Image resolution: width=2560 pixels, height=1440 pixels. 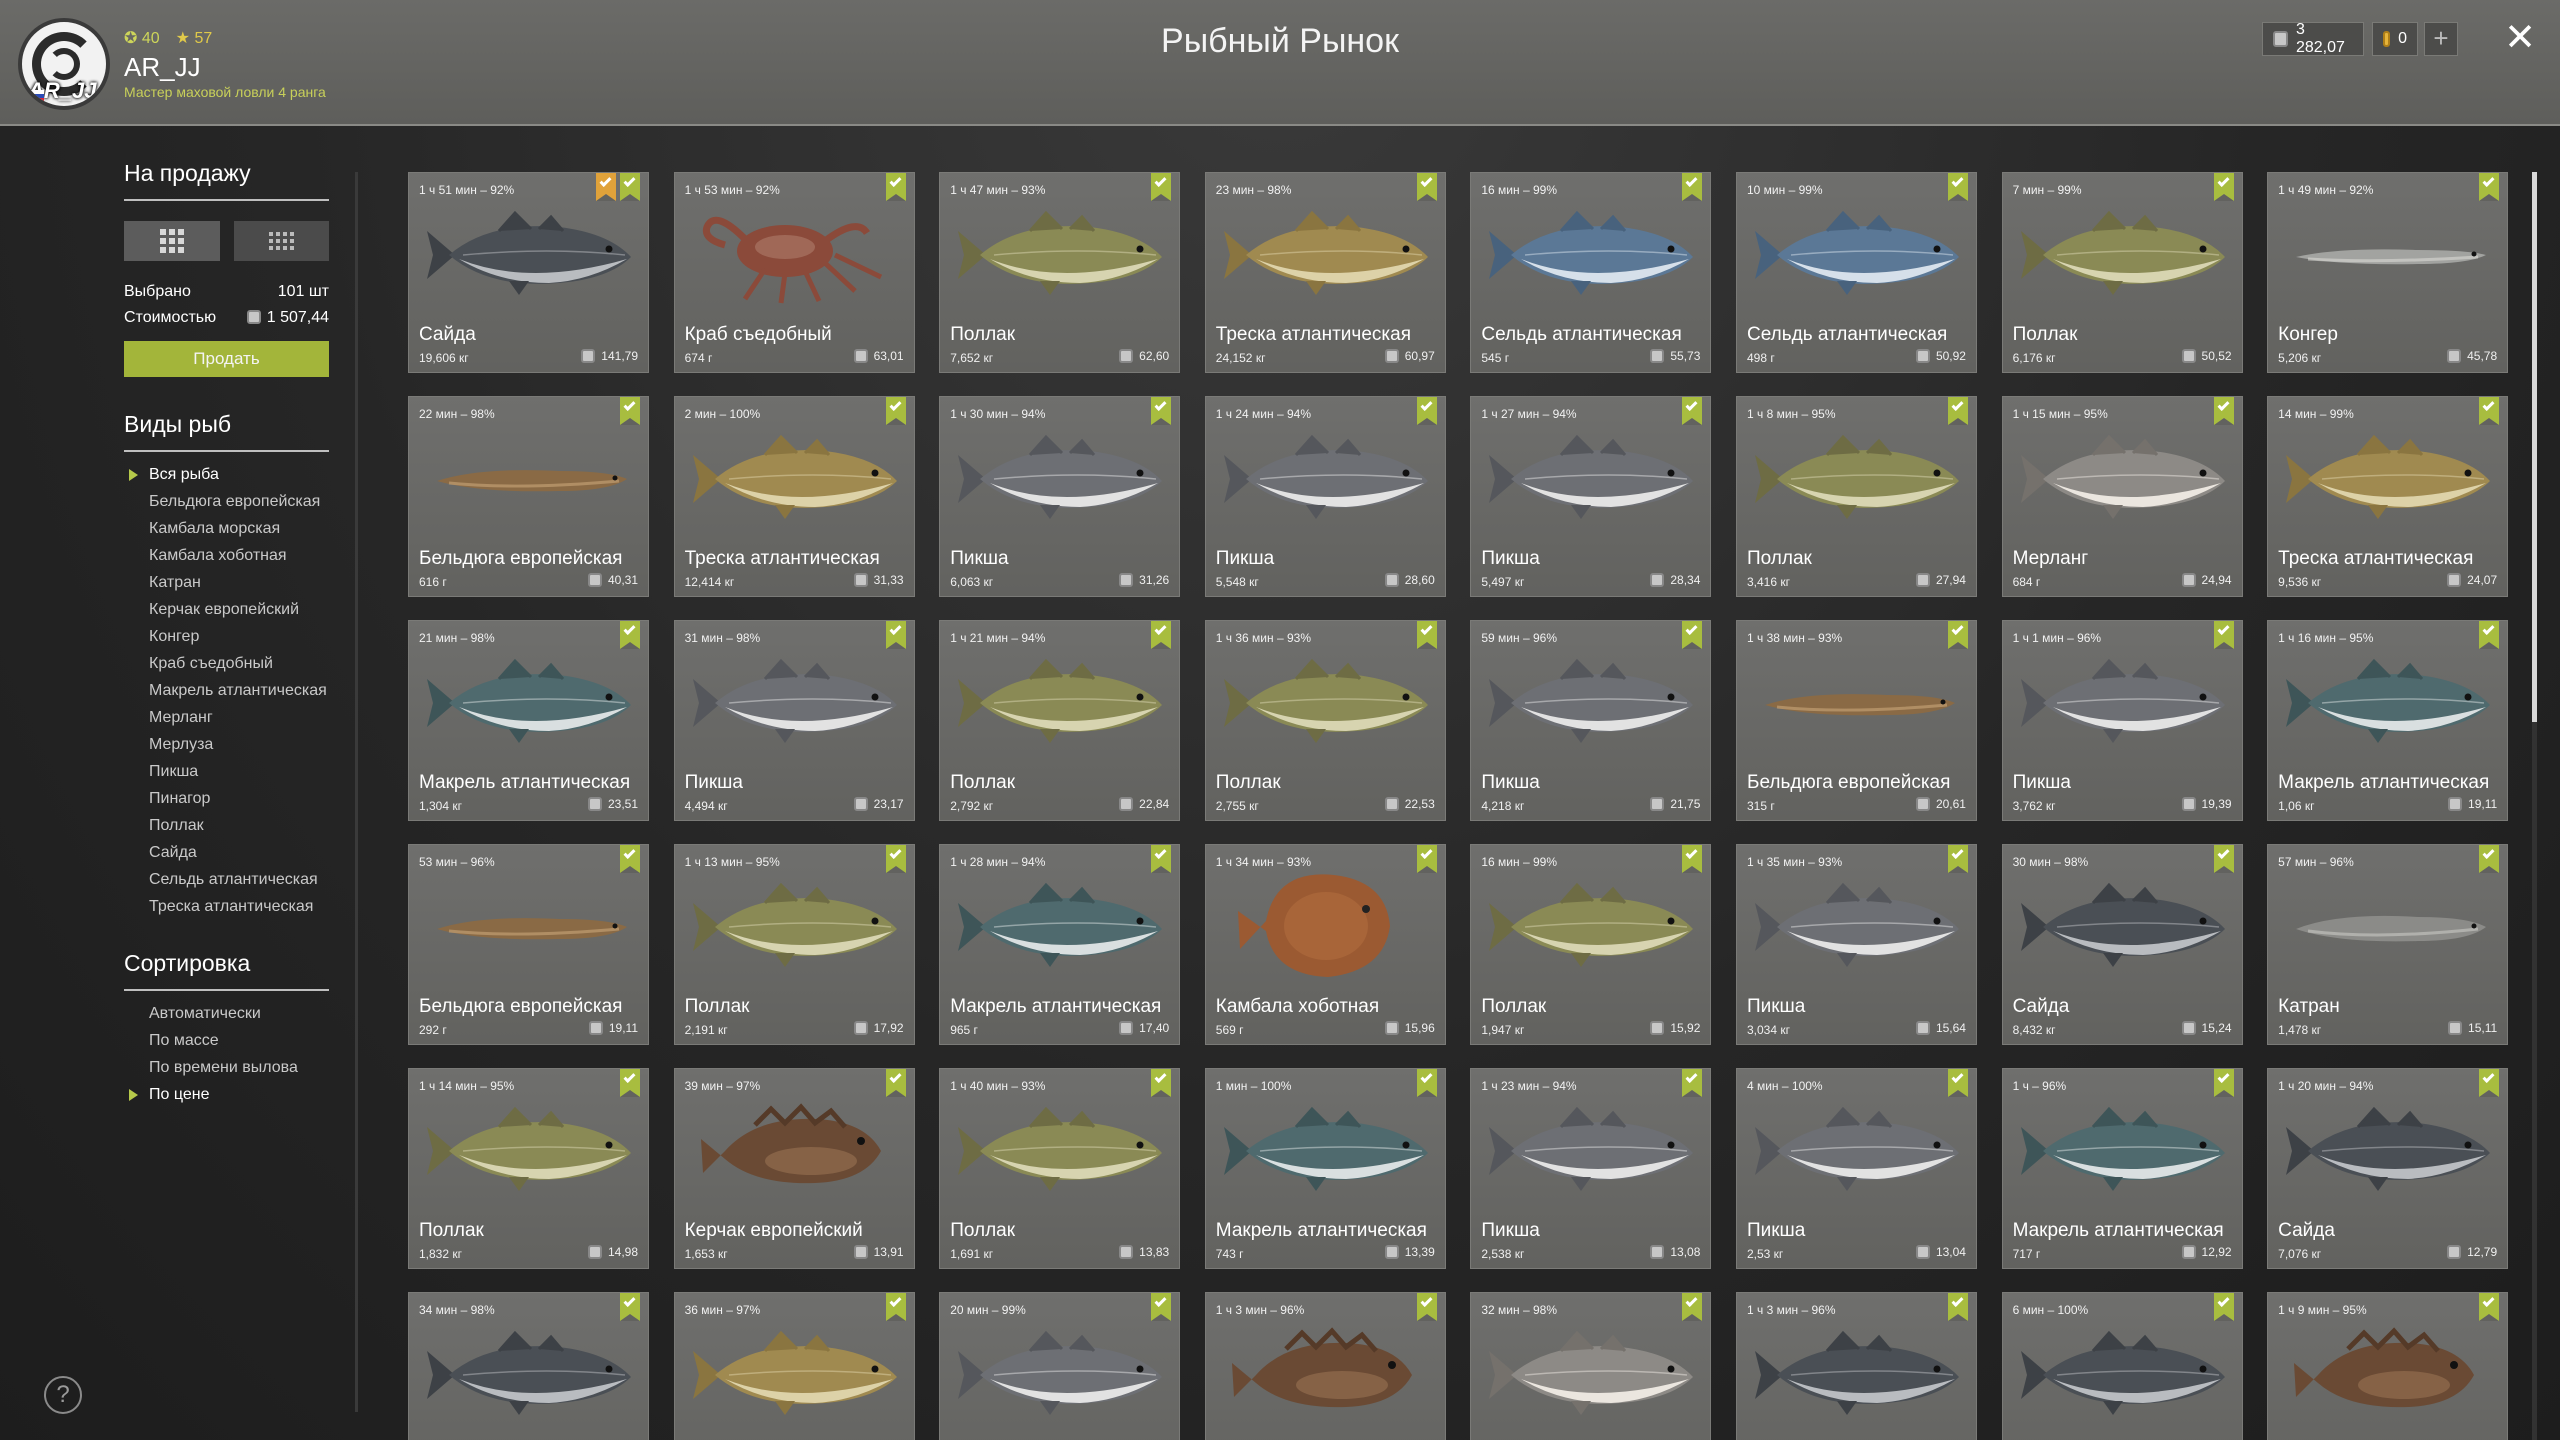 I want to click on fish-card: 6 мин – 100%, so click(x=2122, y=1366).